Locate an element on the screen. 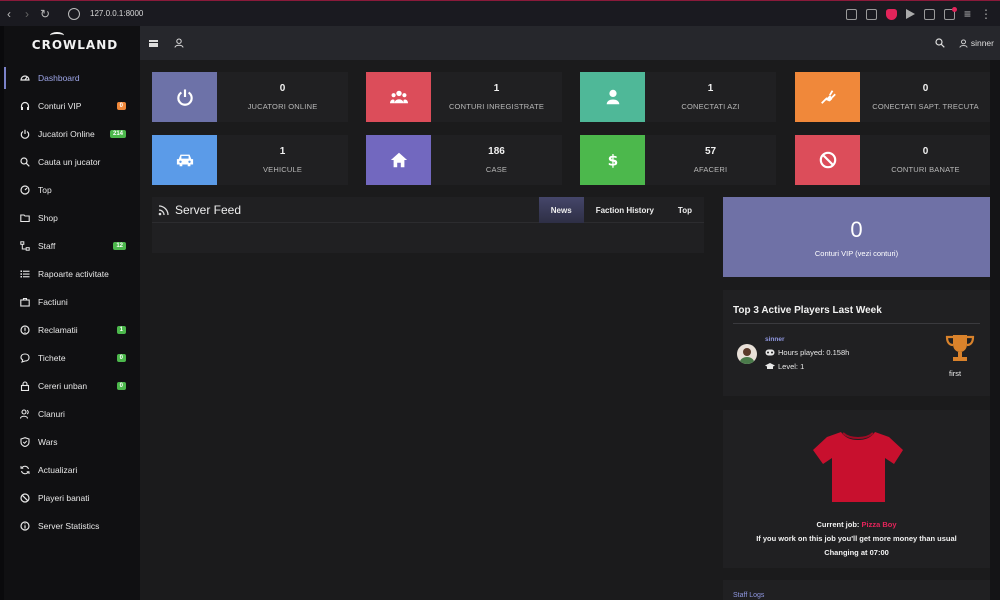  screenshot-icon is located at coordinates (871, 14).